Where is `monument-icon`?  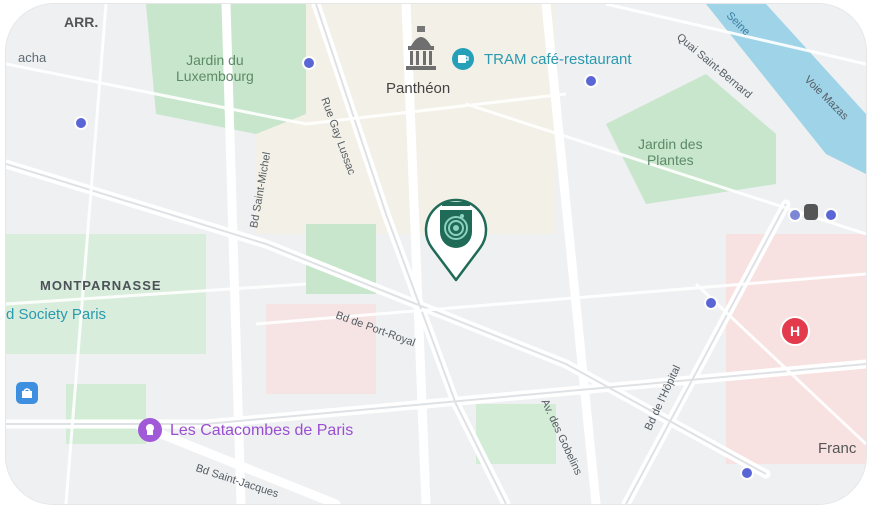 monument-icon is located at coordinates (421, 50).